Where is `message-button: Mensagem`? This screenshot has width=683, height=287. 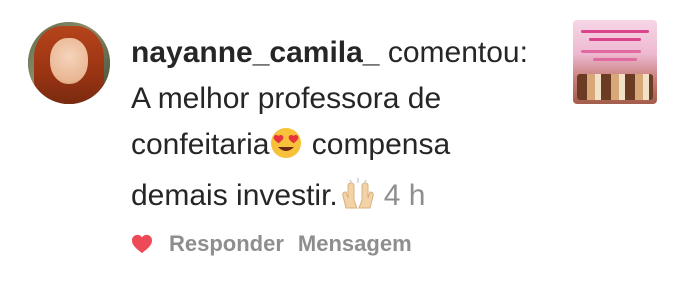 message-button: Mensagem is located at coordinates (355, 244).